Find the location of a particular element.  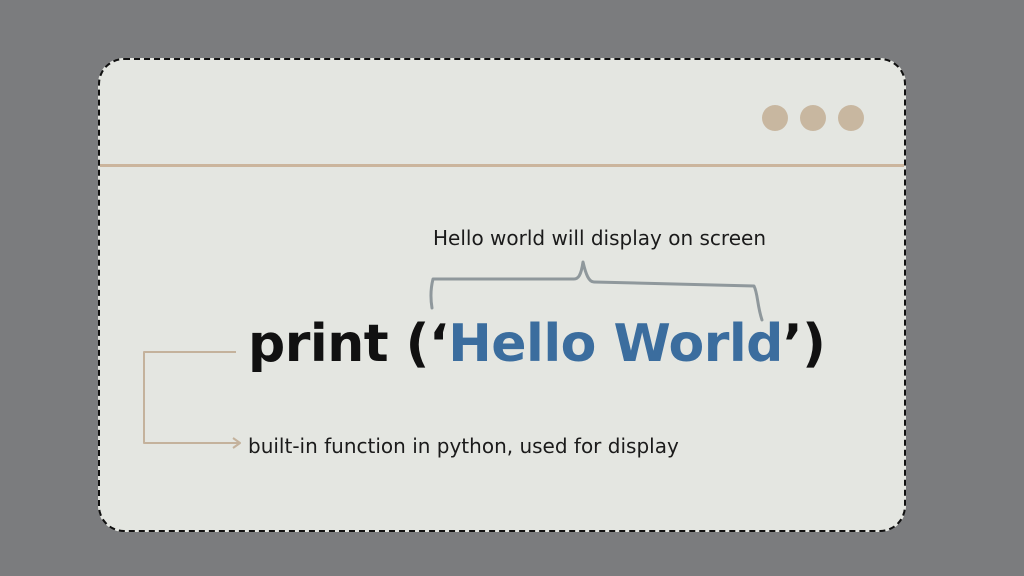

curly-brace-icon is located at coordinates (596, 291).